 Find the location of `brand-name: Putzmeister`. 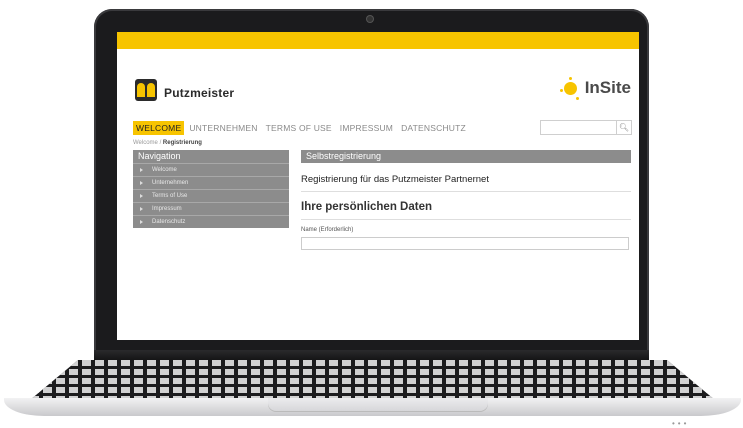

brand-name: Putzmeister is located at coordinates (199, 93).